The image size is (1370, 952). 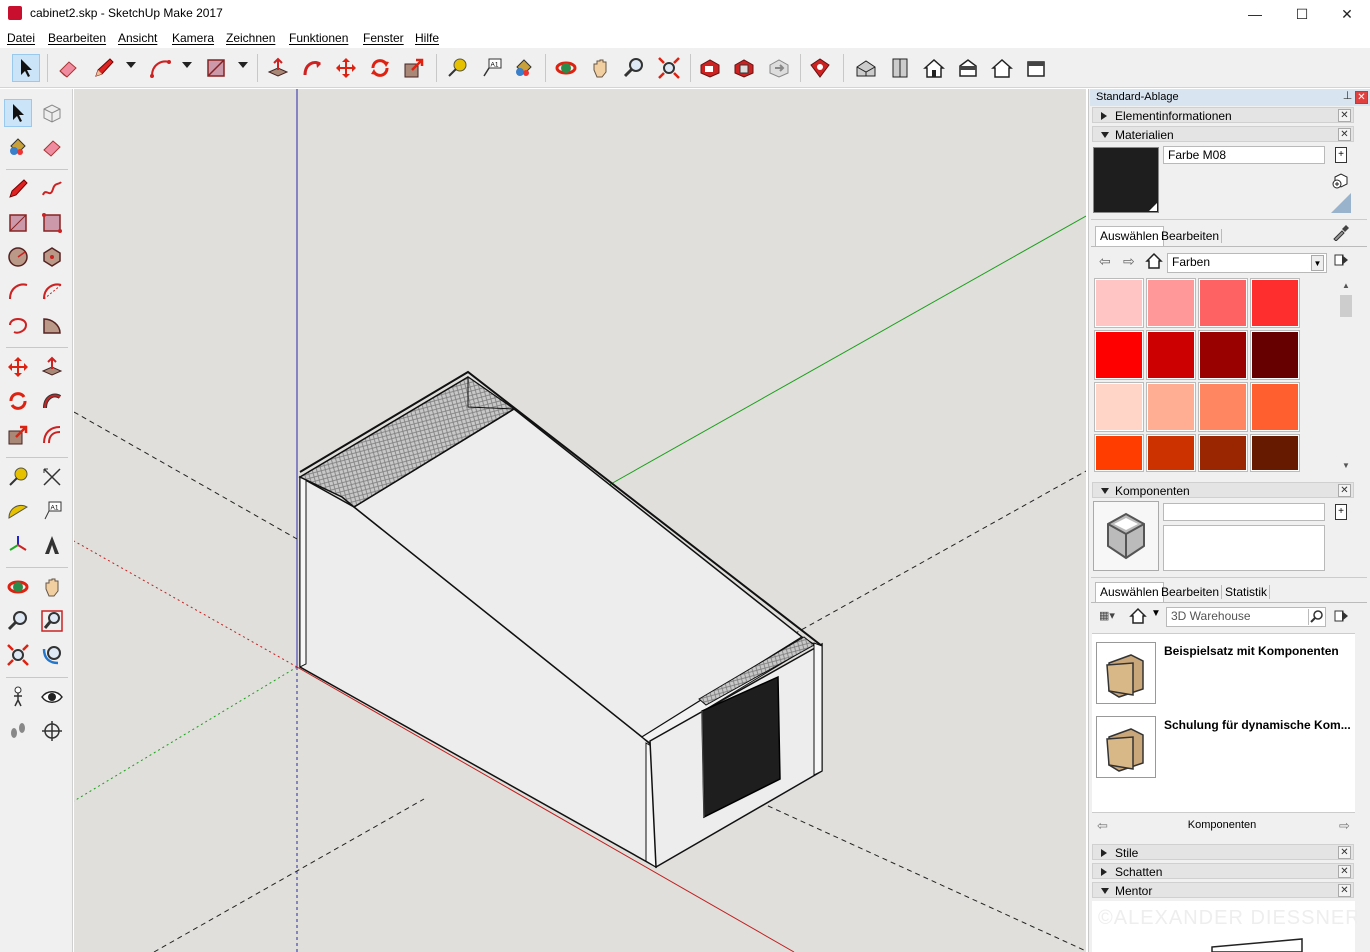 I want to click on menu-bearbeiten: Bearbeiten, so click(x=77, y=38).